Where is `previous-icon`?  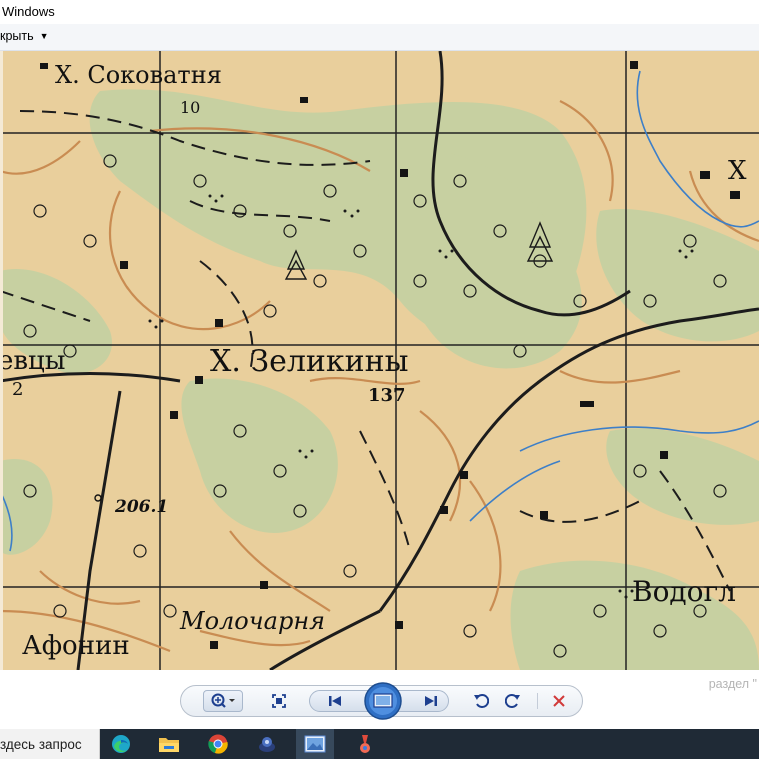 previous-icon is located at coordinates (335, 701).